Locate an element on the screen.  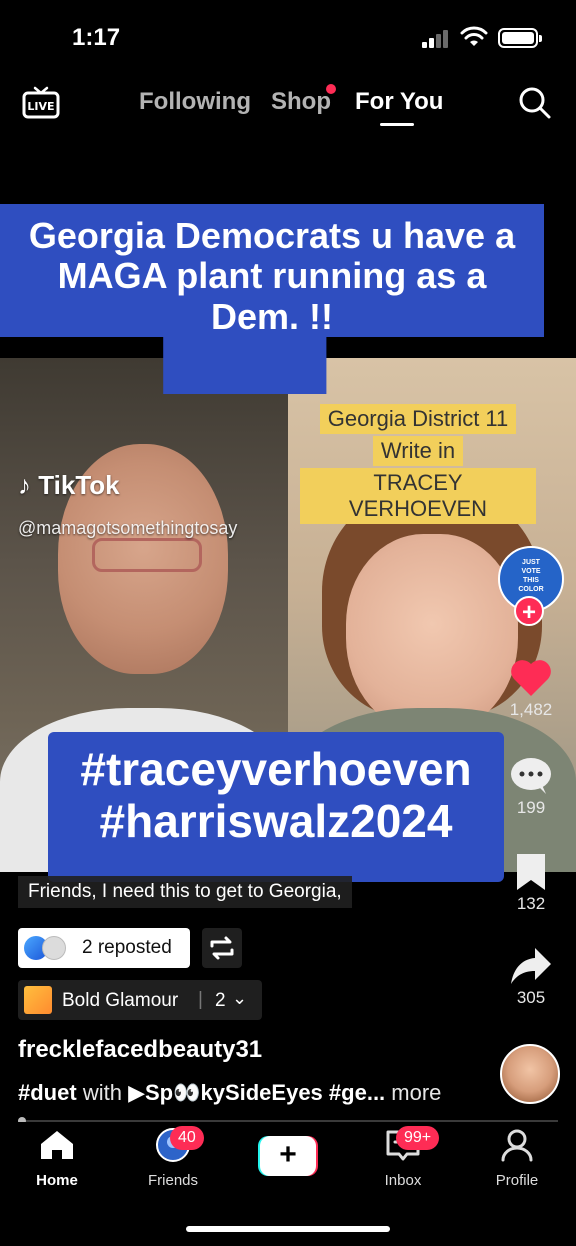
yellow-caption-line: Georgia District 11 is located at coordinates (418, 419).